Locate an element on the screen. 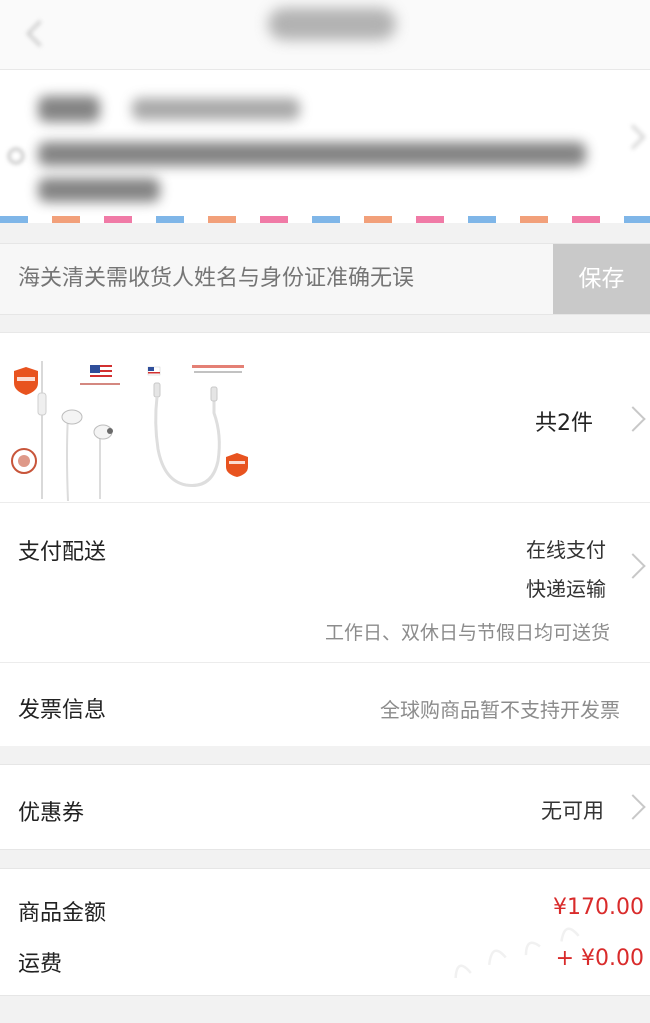 Image resolution: width=650 pixels, height=1023 pixels. product-label-text is located at coordinates (218, 369).